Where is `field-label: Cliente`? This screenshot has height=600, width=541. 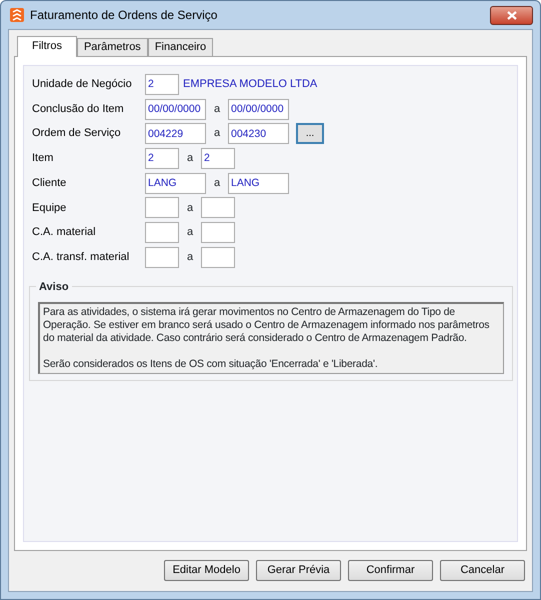 field-label: Cliente is located at coordinates (50, 183).